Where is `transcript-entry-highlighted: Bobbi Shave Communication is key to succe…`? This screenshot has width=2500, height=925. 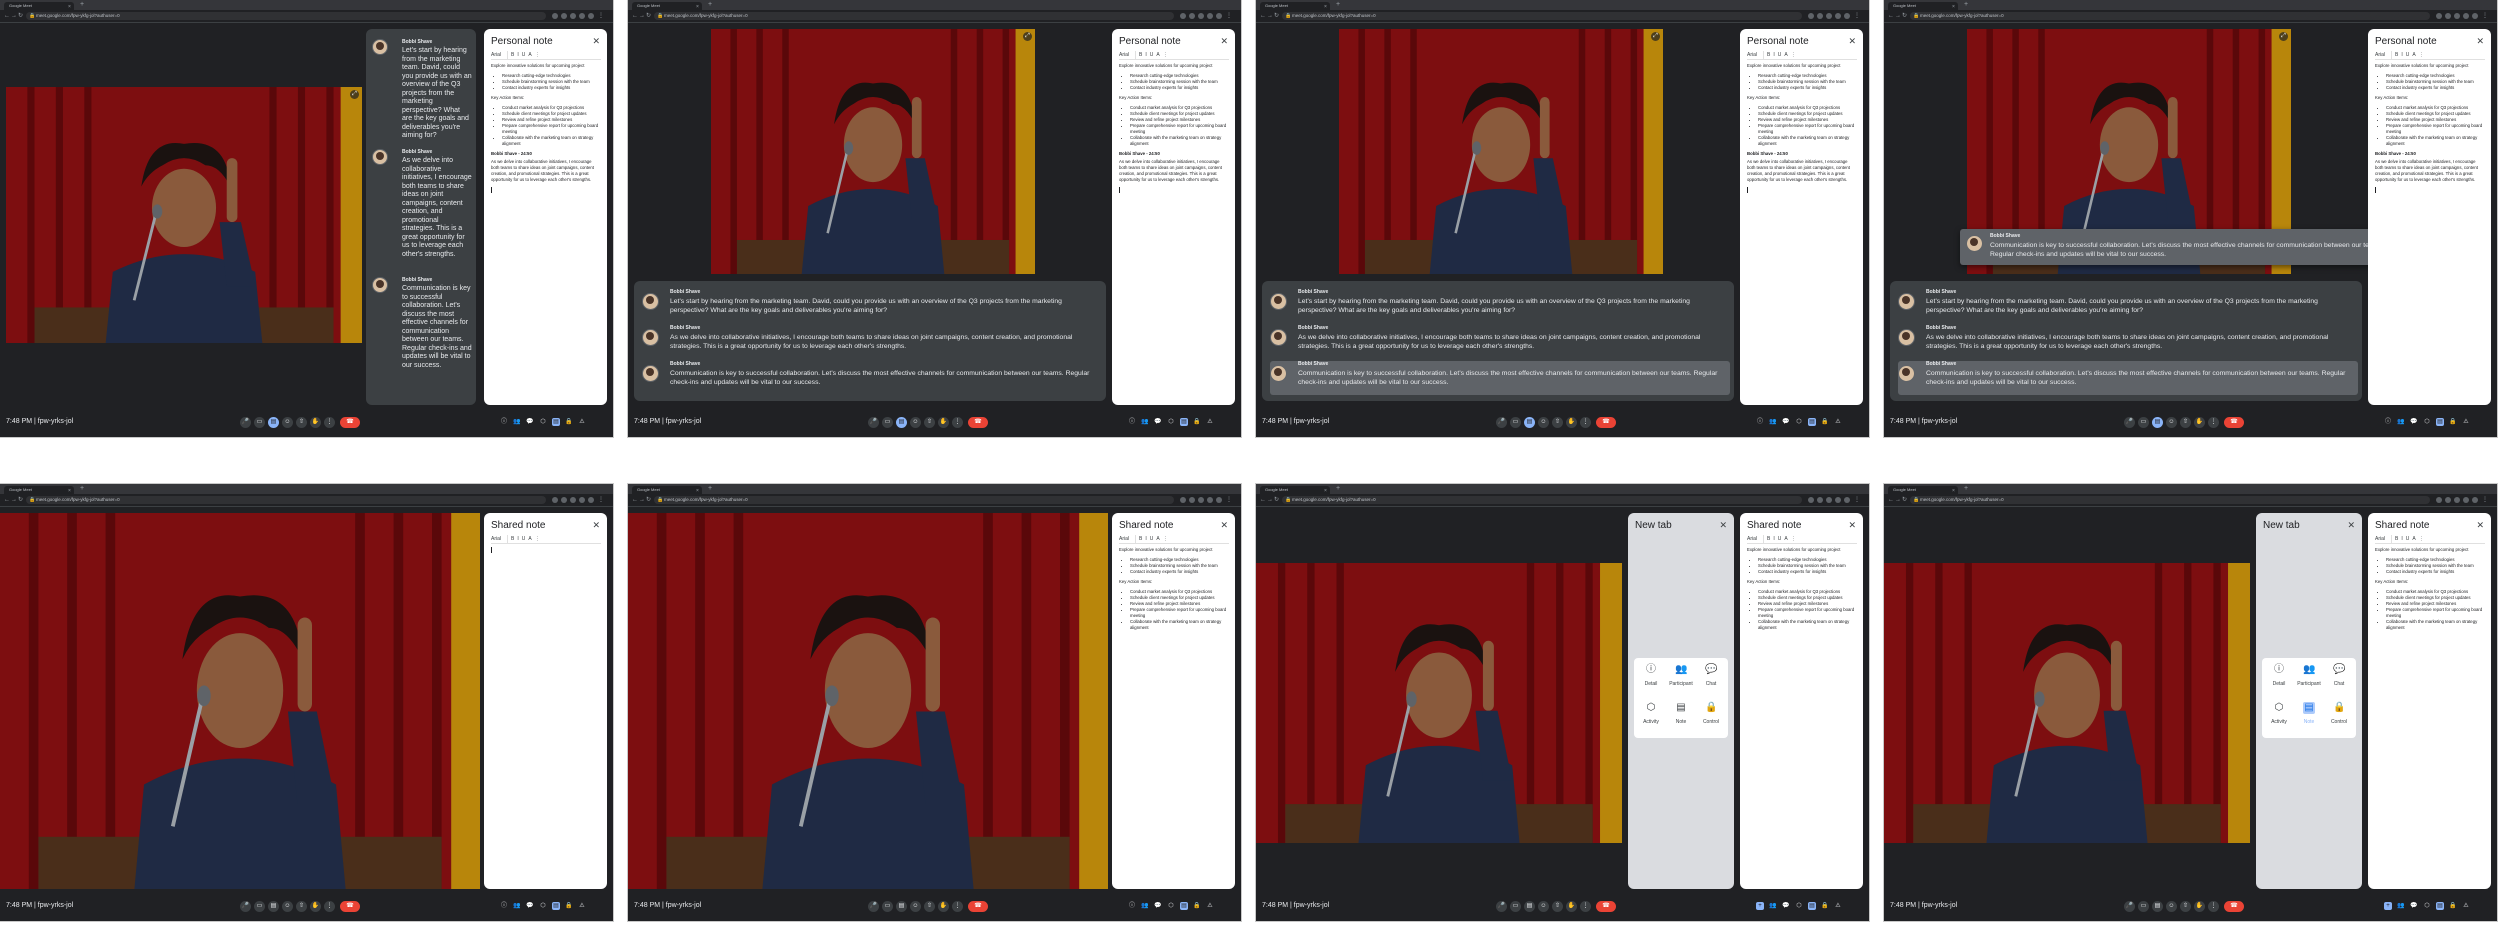
transcript-entry-highlighted: Bobbi Shave Communication is key to succe… is located at coordinates (2128, 378).